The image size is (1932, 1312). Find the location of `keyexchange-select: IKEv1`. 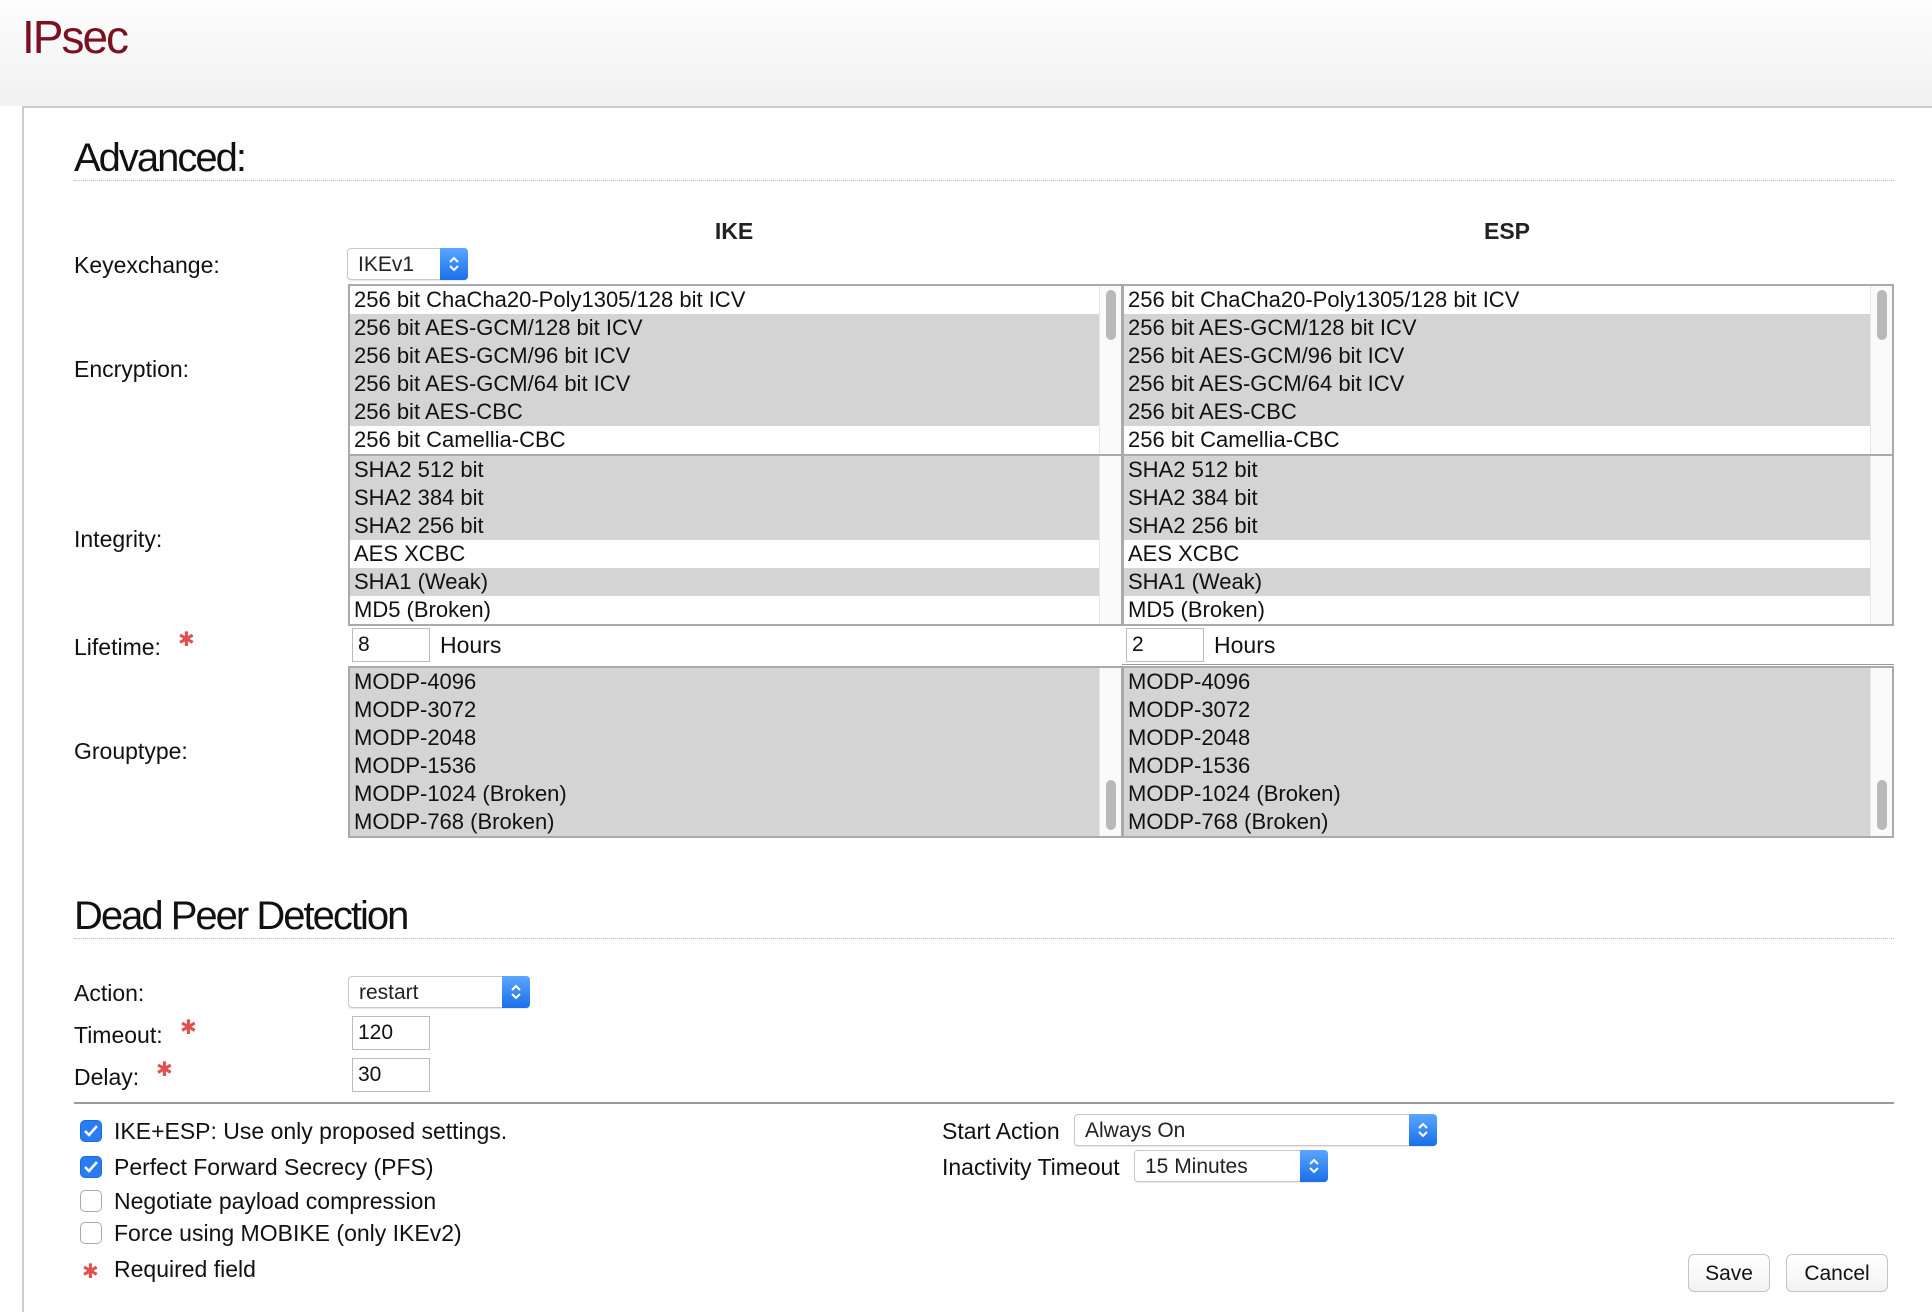

keyexchange-select: IKEv1 is located at coordinates (407, 264).